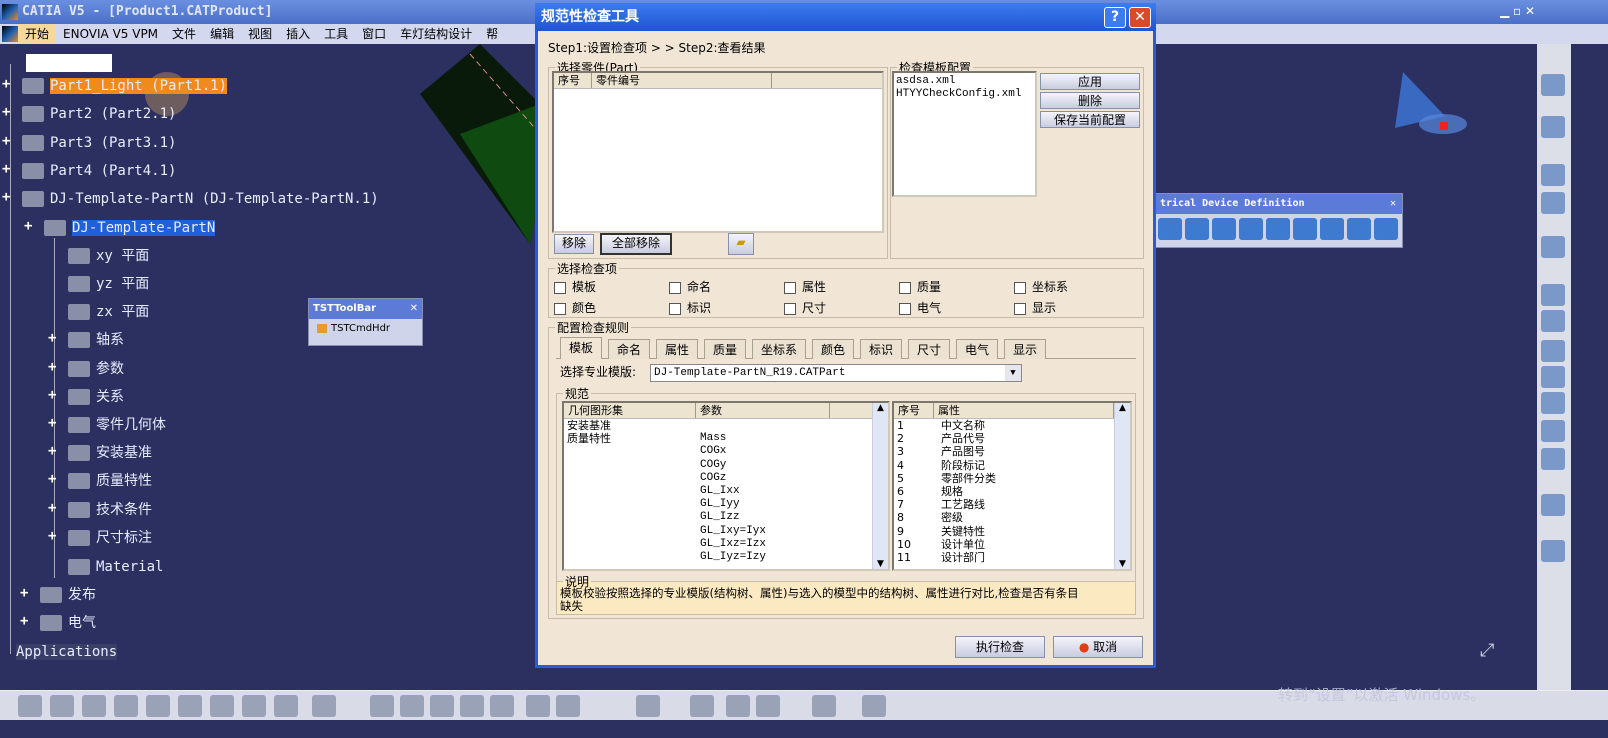 Image resolution: width=1608 pixels, height=738 pixels. Describe the element at coordinates (574, 244) in the screenshot. I see `remove-button: 移除` at that location.